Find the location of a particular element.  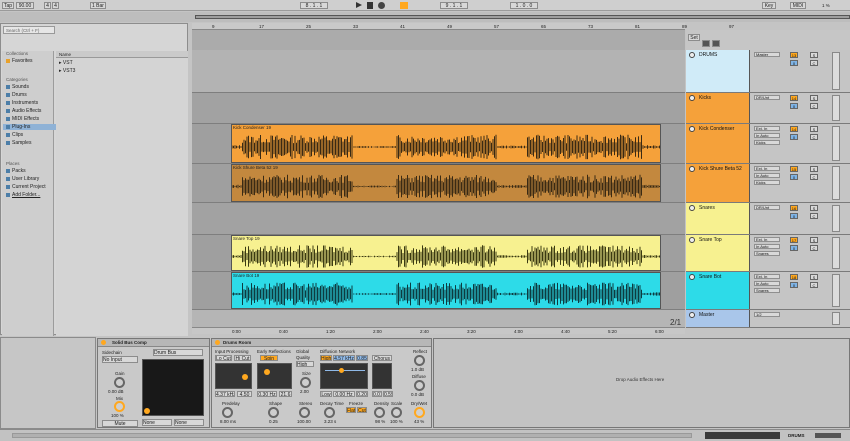

track-kick-condenser: Kick Condenser Ext. In In Auto Kicks 14 S 0 C is located at coordinates (768, 144).